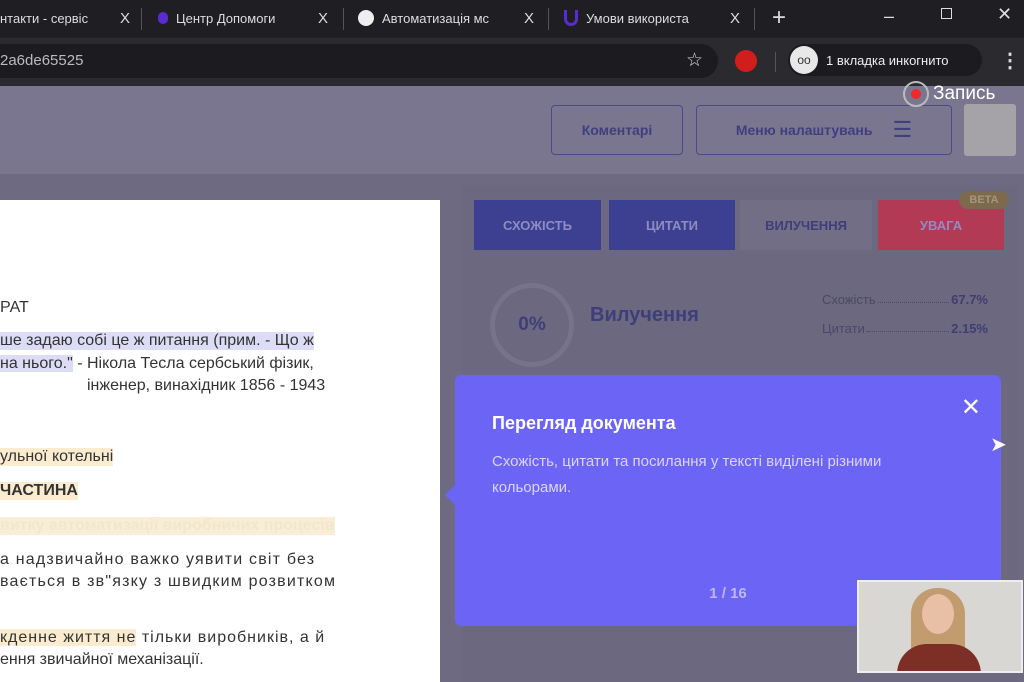  Describe the element at coordinates (158, 559) in the screenshot. I see `doc-line: а надзвичайно важко уявити світ без` at that location.